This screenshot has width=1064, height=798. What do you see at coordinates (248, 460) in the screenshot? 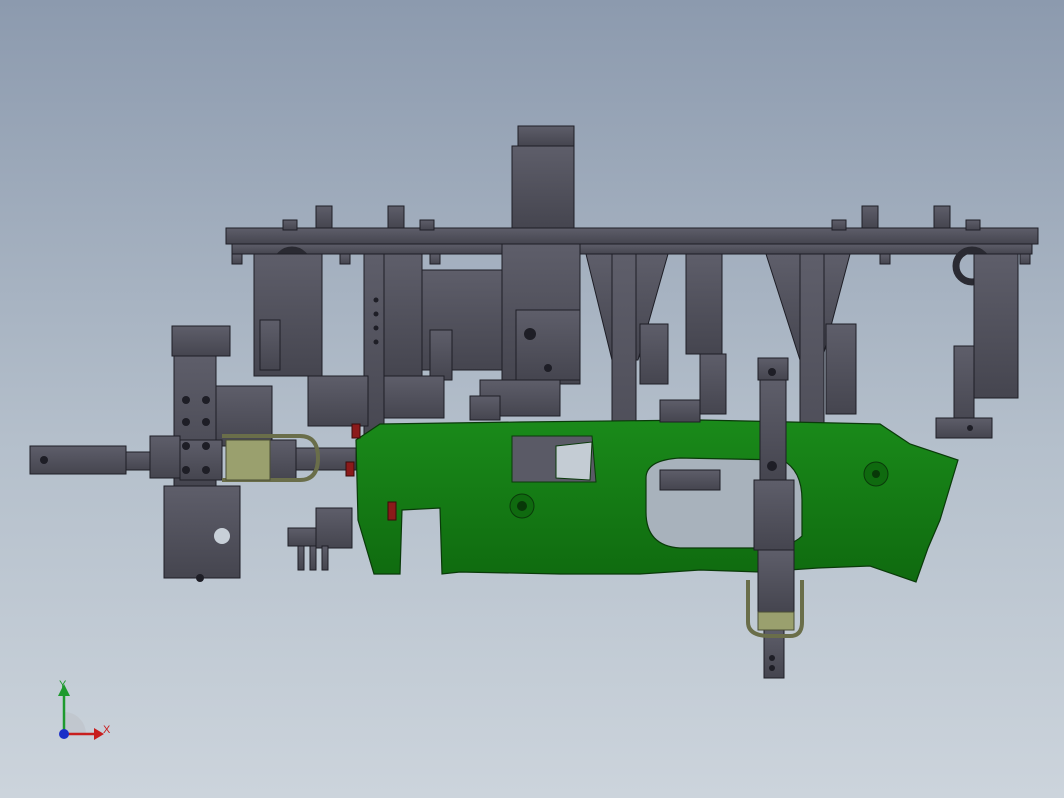
I see `left-clamp-link-fill` at bounding box center [248, 460].